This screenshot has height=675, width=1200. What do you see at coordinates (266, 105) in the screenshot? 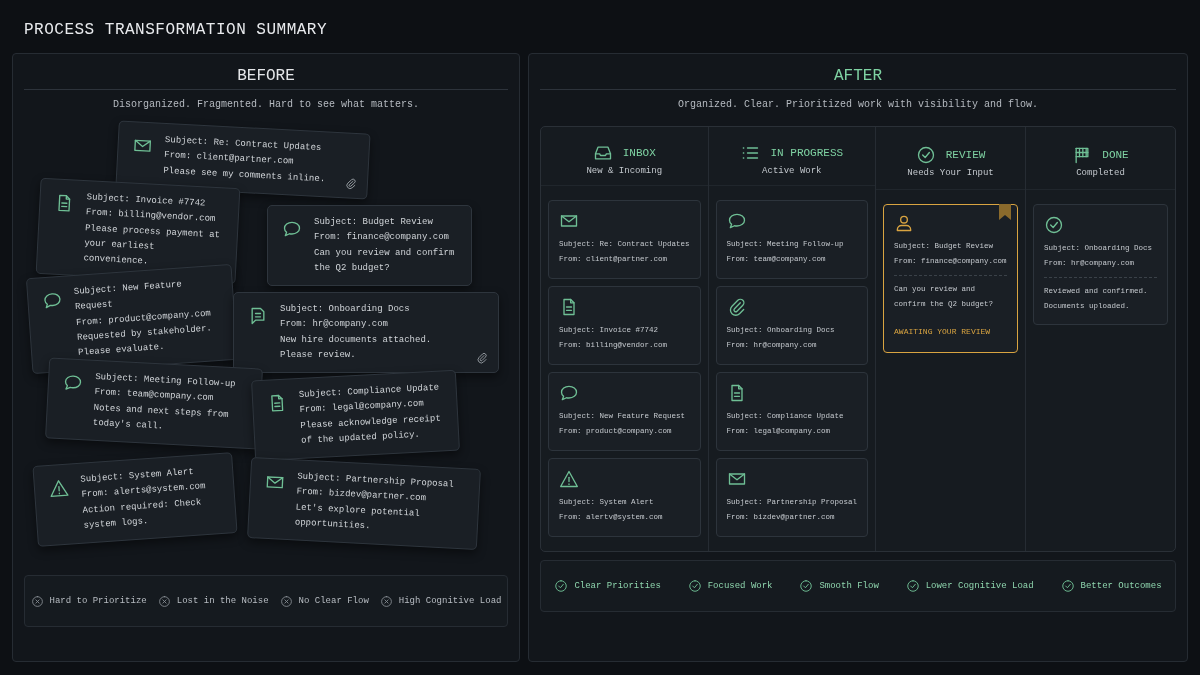
I see `panel-subtitle: Disorganized. Fragmented. Hard to see what matters.` at bounding box center [266, 105].